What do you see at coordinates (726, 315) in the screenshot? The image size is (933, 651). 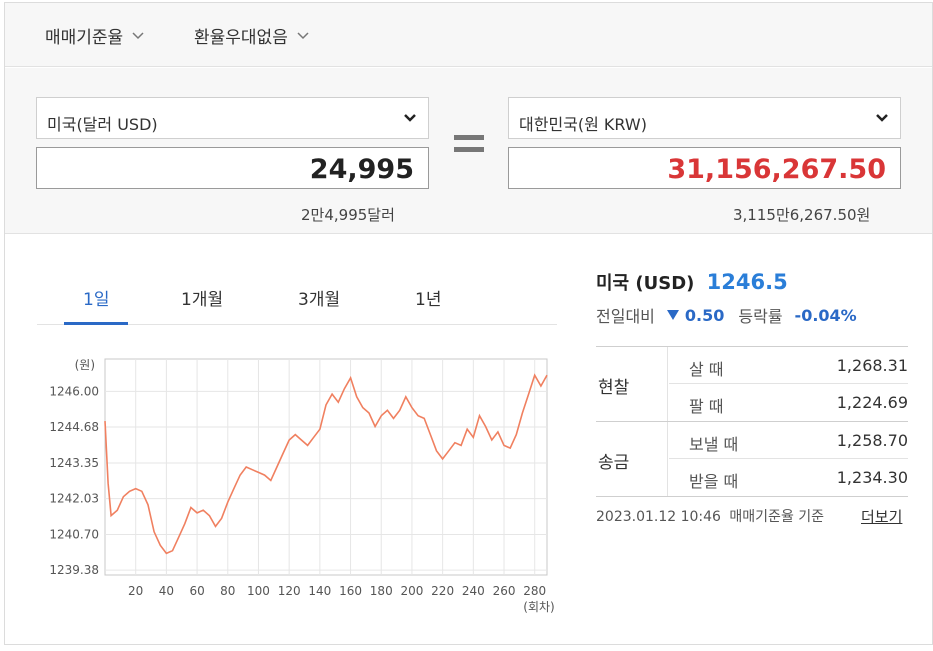 I see `change-row: 전일대비 0.50 등락률 -0.04%` at bounding box center [726, 315].